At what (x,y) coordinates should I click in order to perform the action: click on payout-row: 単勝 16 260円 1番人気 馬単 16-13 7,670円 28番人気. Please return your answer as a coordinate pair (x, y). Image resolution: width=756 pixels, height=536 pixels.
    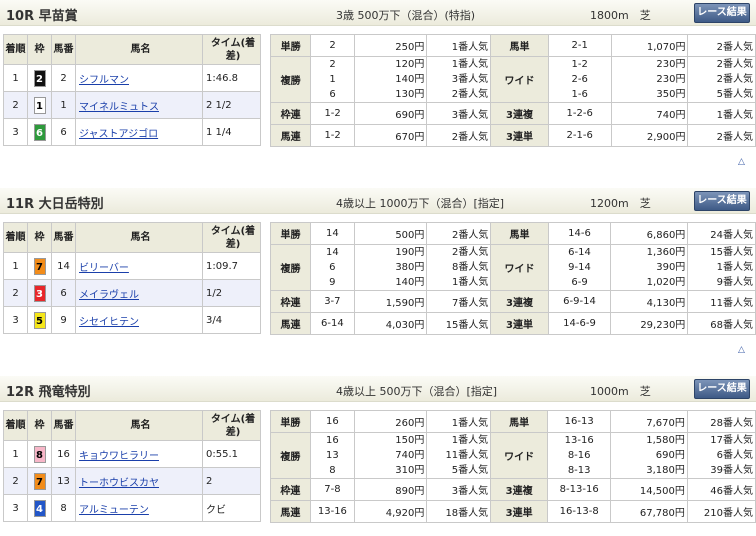
    Looking at the image, I should click on (513, 421).